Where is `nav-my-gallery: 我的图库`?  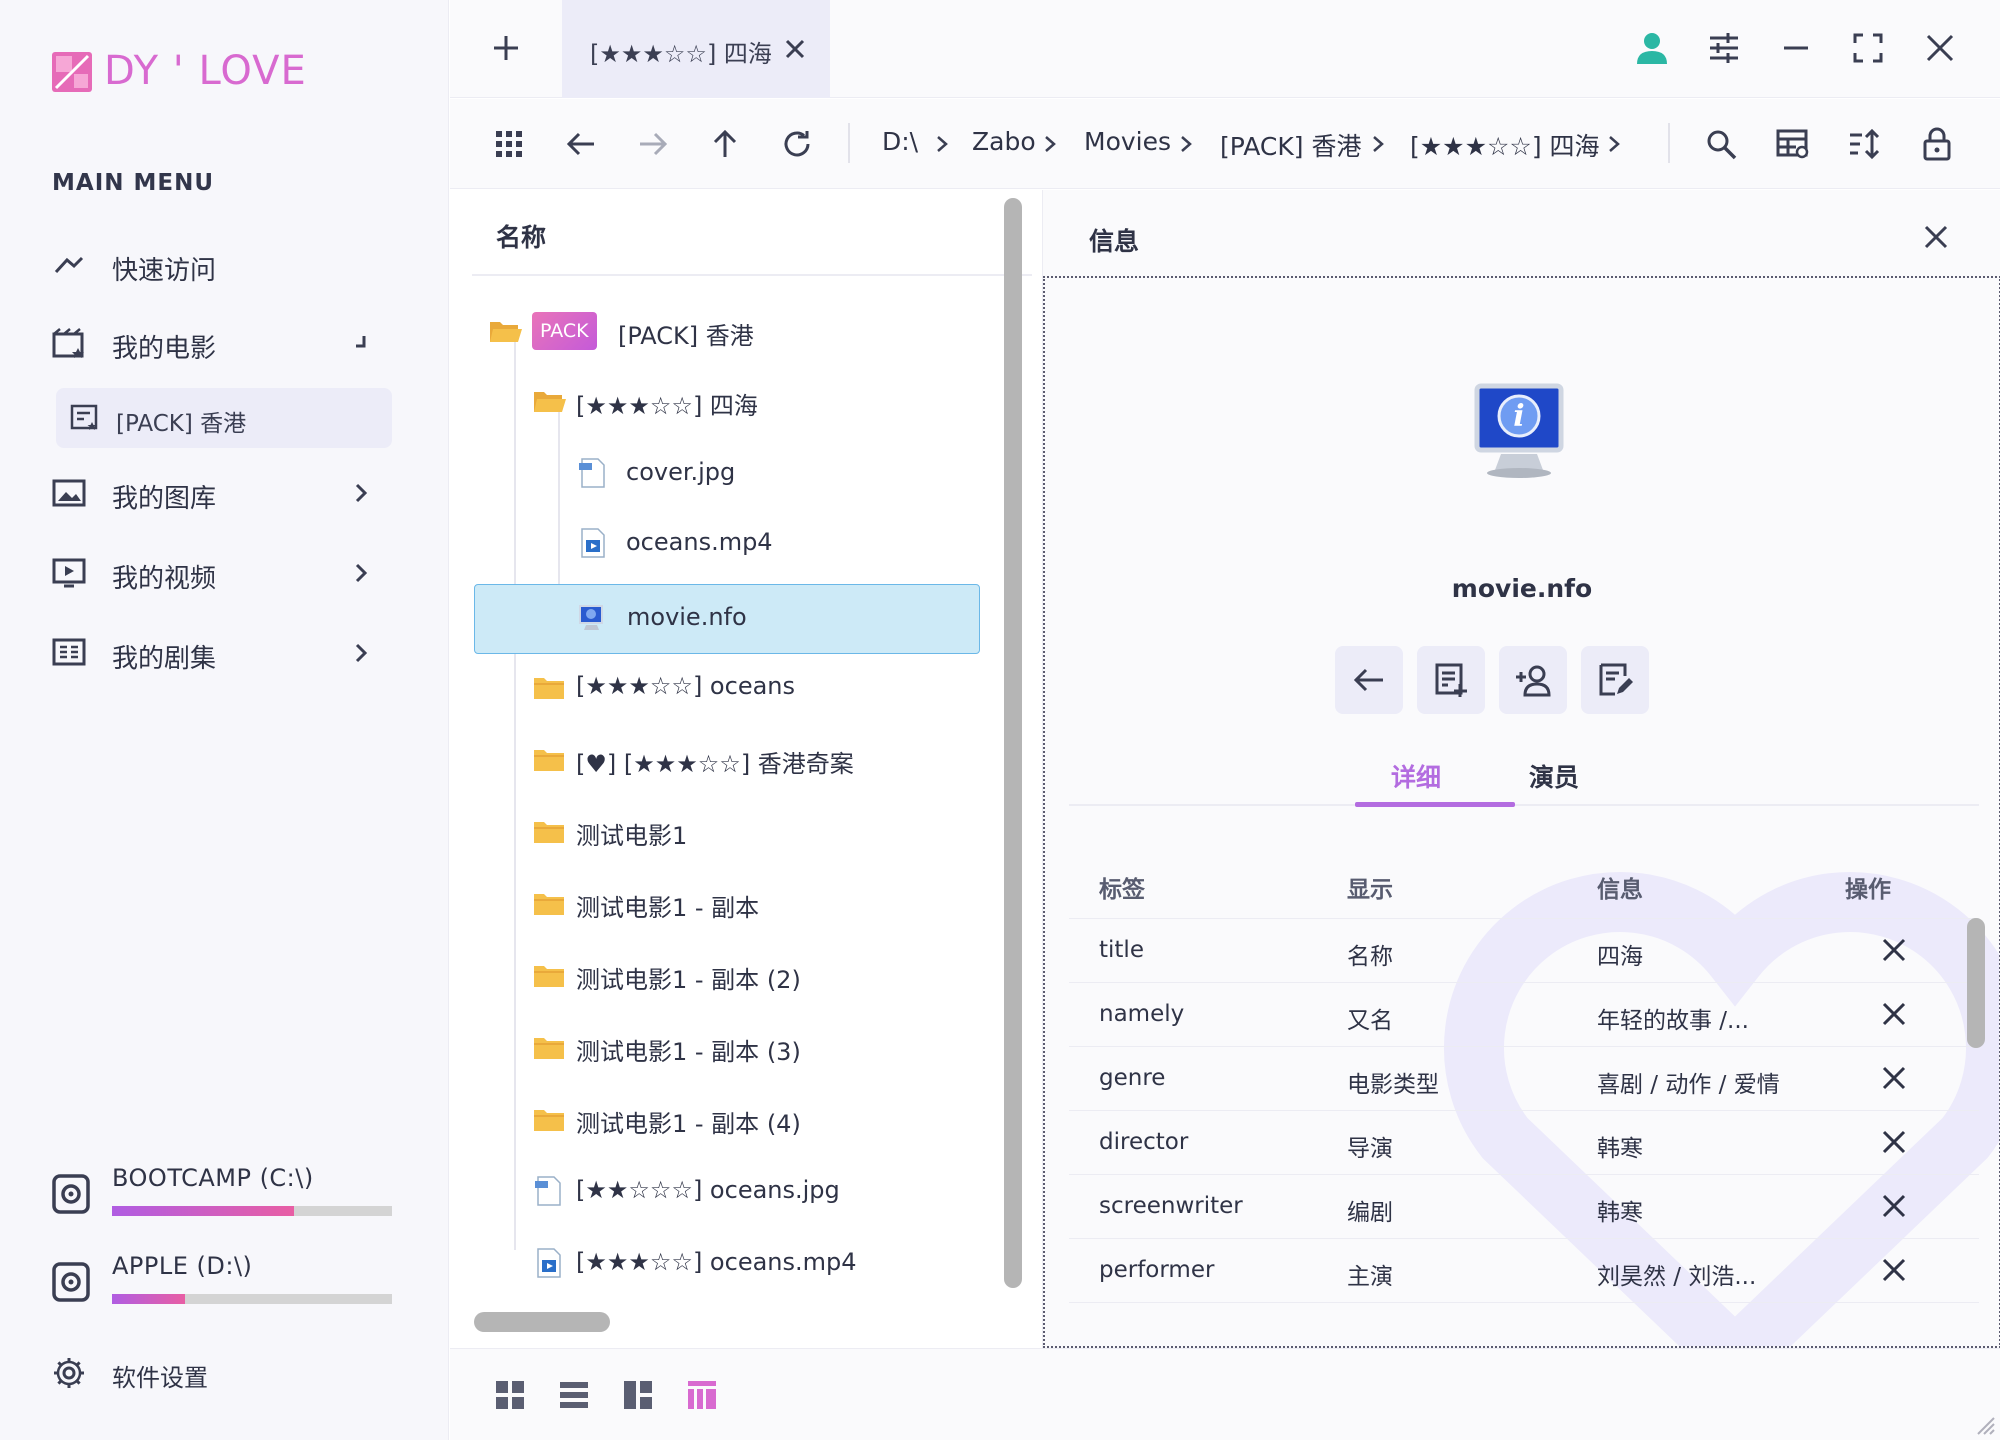
nav-my-gallery: 我的图库 is located at coordinates (216, 493).